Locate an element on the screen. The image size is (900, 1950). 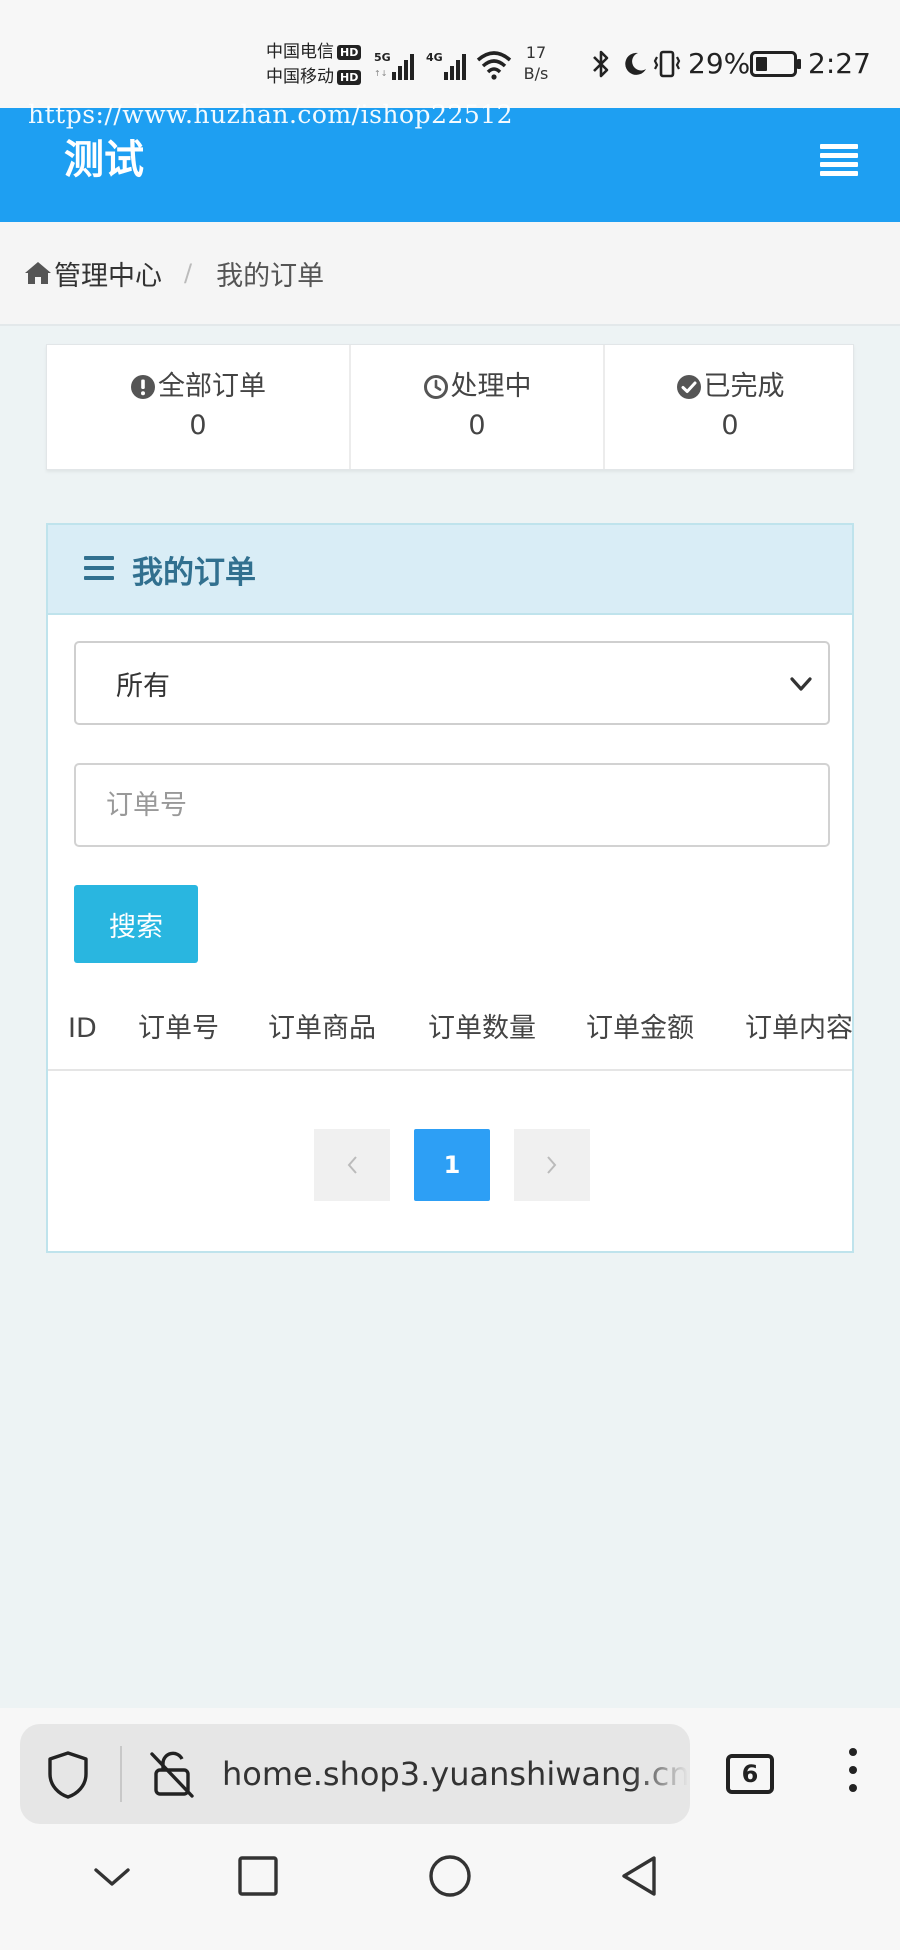
order-stats-card: 全部订单 0 处理中 0 已完成 0 is located at coordinates (450, 407).